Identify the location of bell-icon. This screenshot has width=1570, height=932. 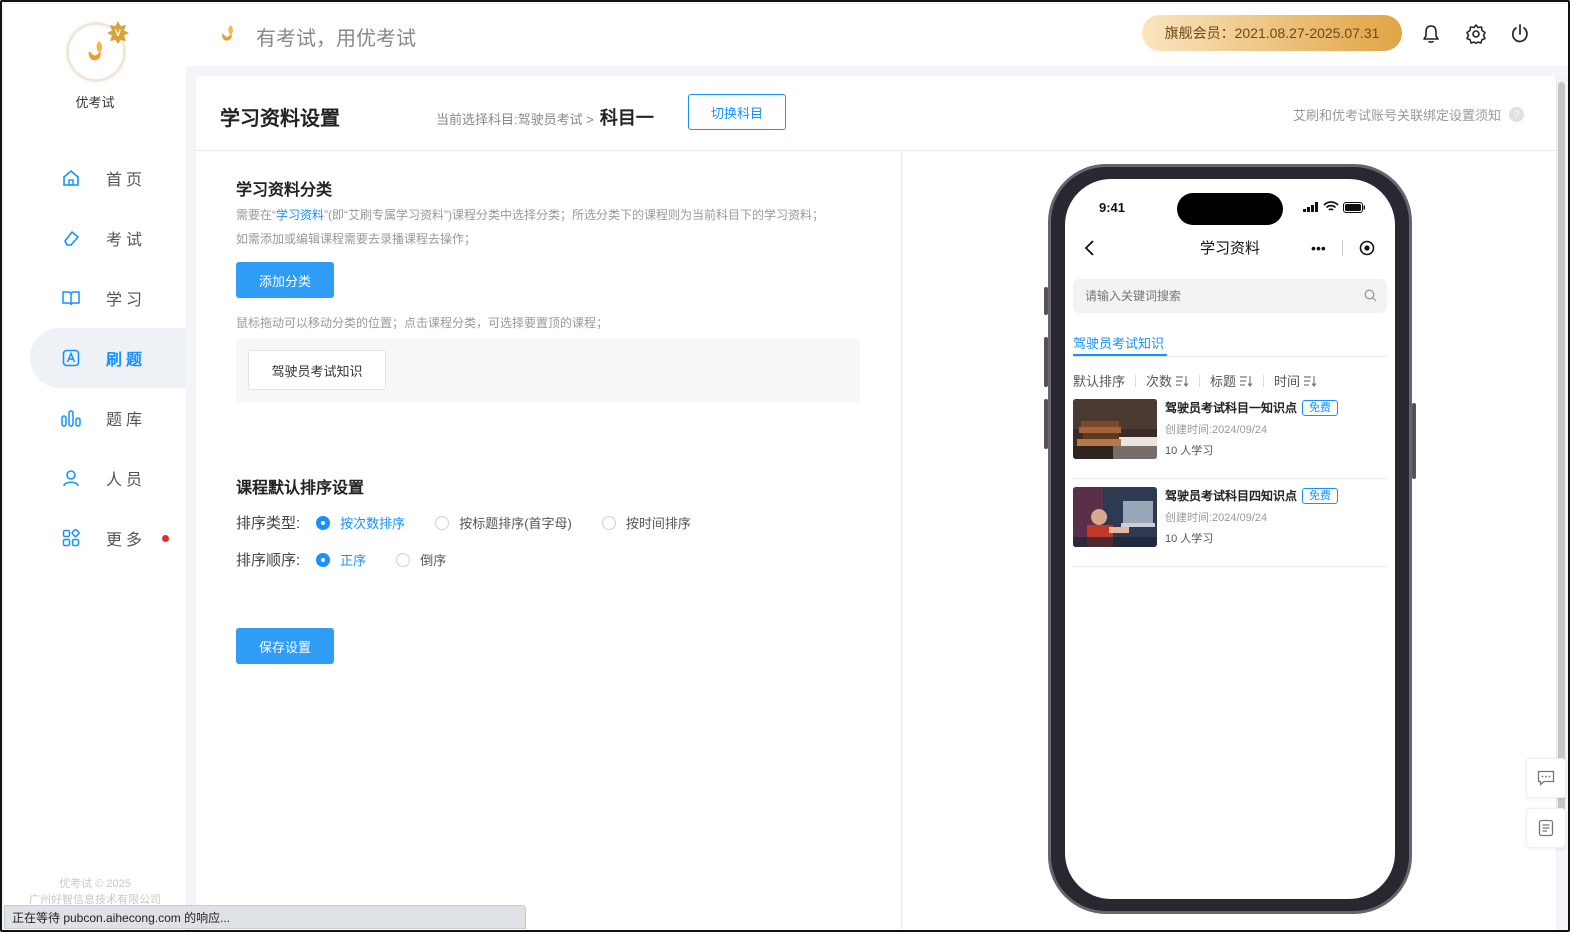
(1431, 34).